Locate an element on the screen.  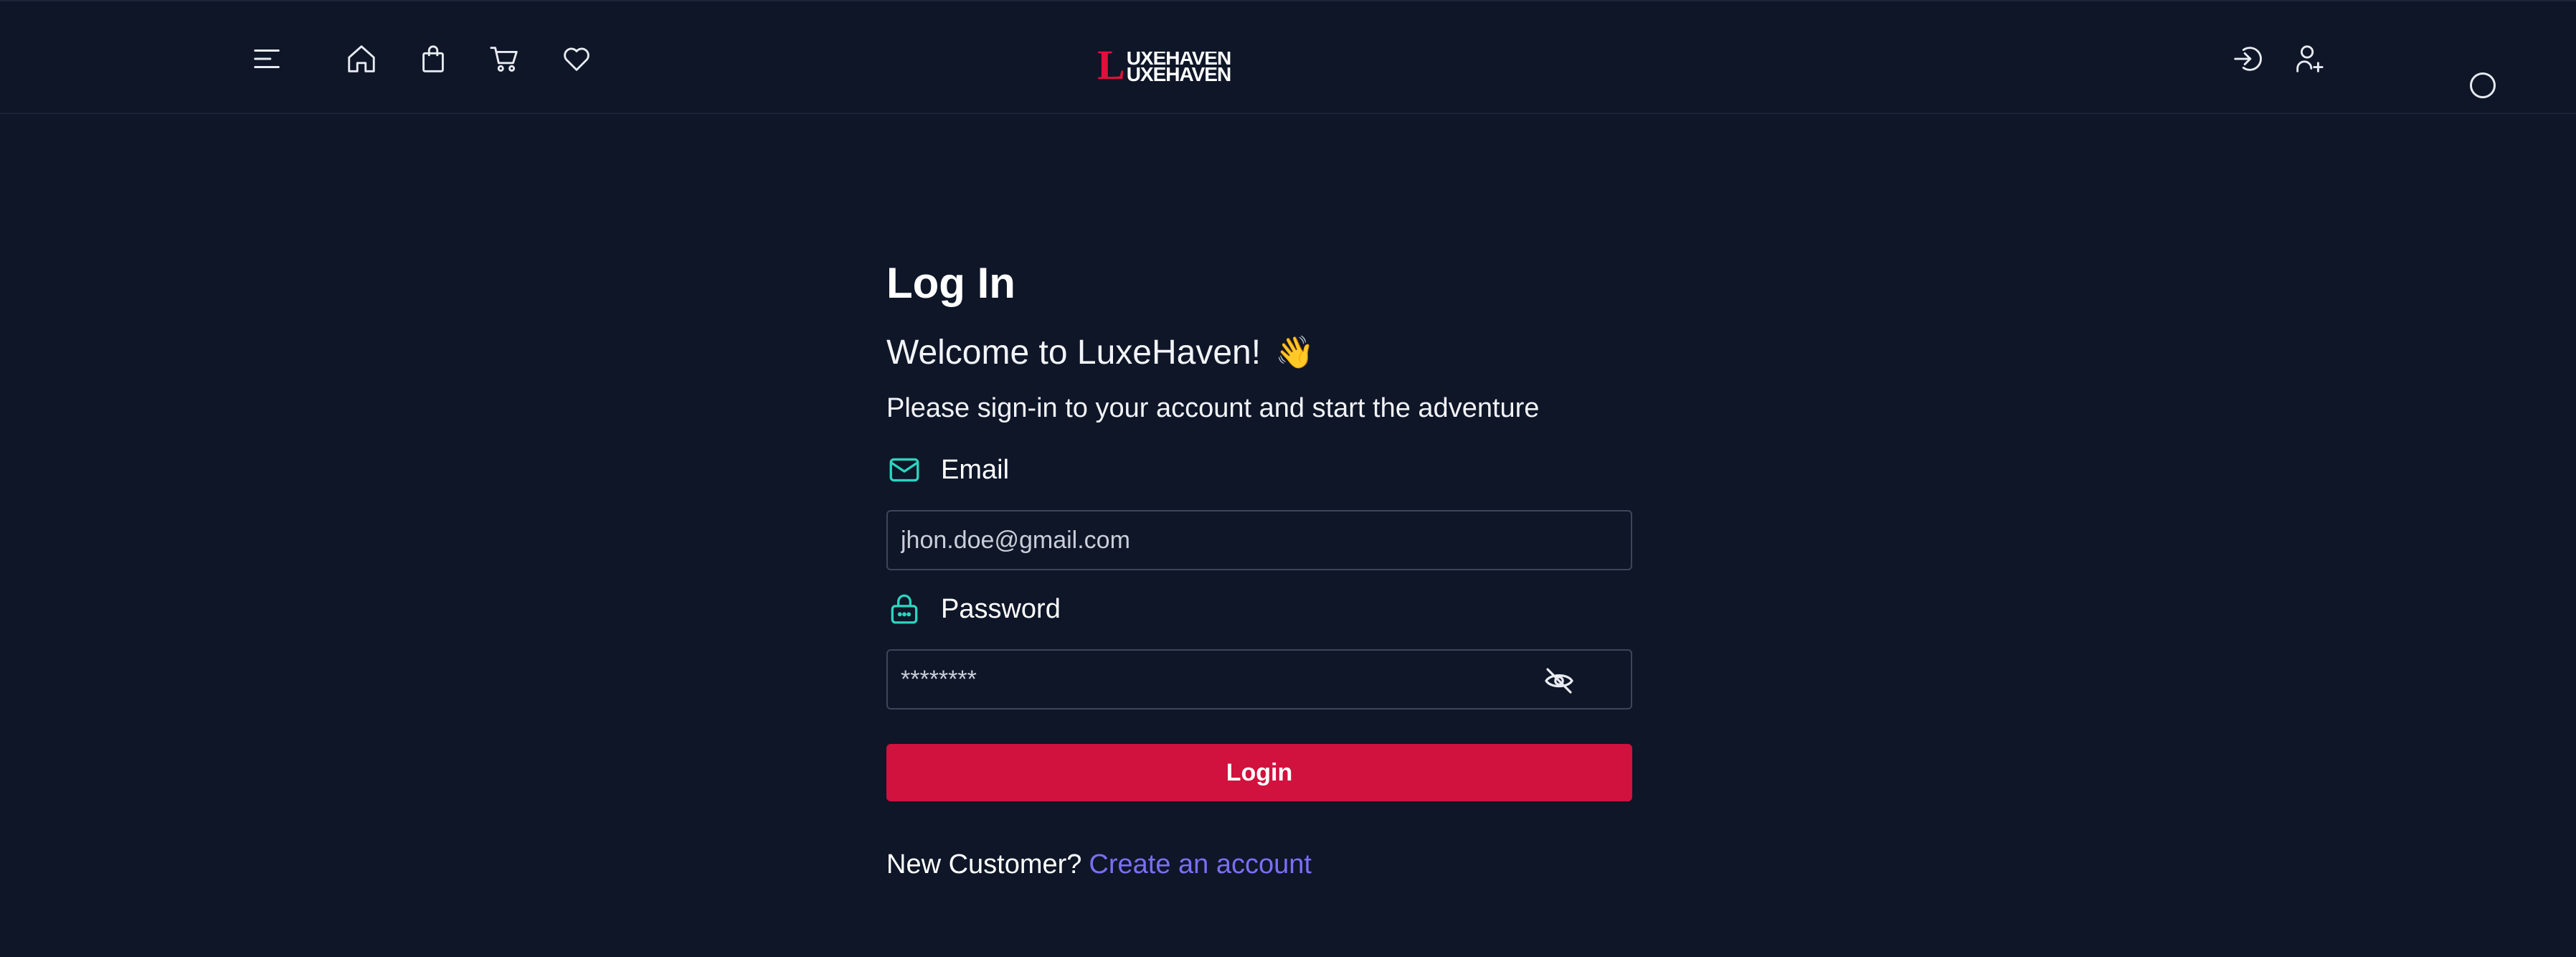
create-account-link: Create an account is located at coordinates (1200, 865).